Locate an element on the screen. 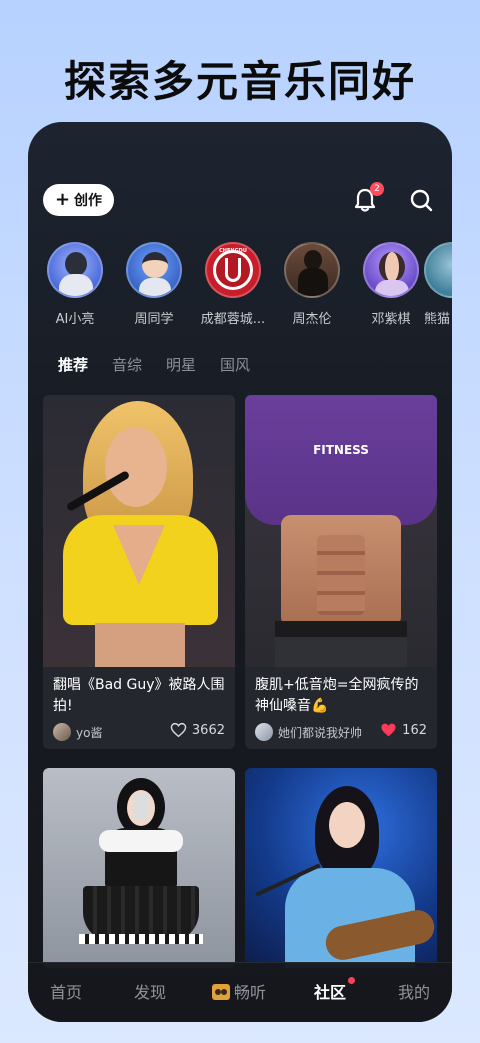 The image size is (480, 1043). like-button: 3662 is located at coordinates (197, 730).